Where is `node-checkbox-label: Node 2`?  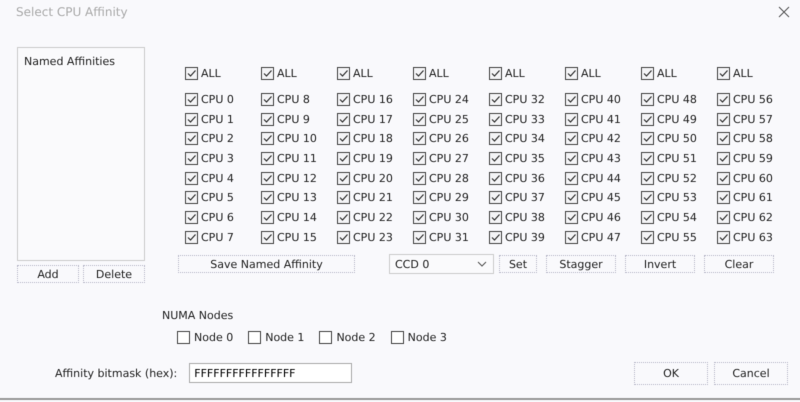 node-checkbox-label: Node 2 is located at coordinates (356, 337).